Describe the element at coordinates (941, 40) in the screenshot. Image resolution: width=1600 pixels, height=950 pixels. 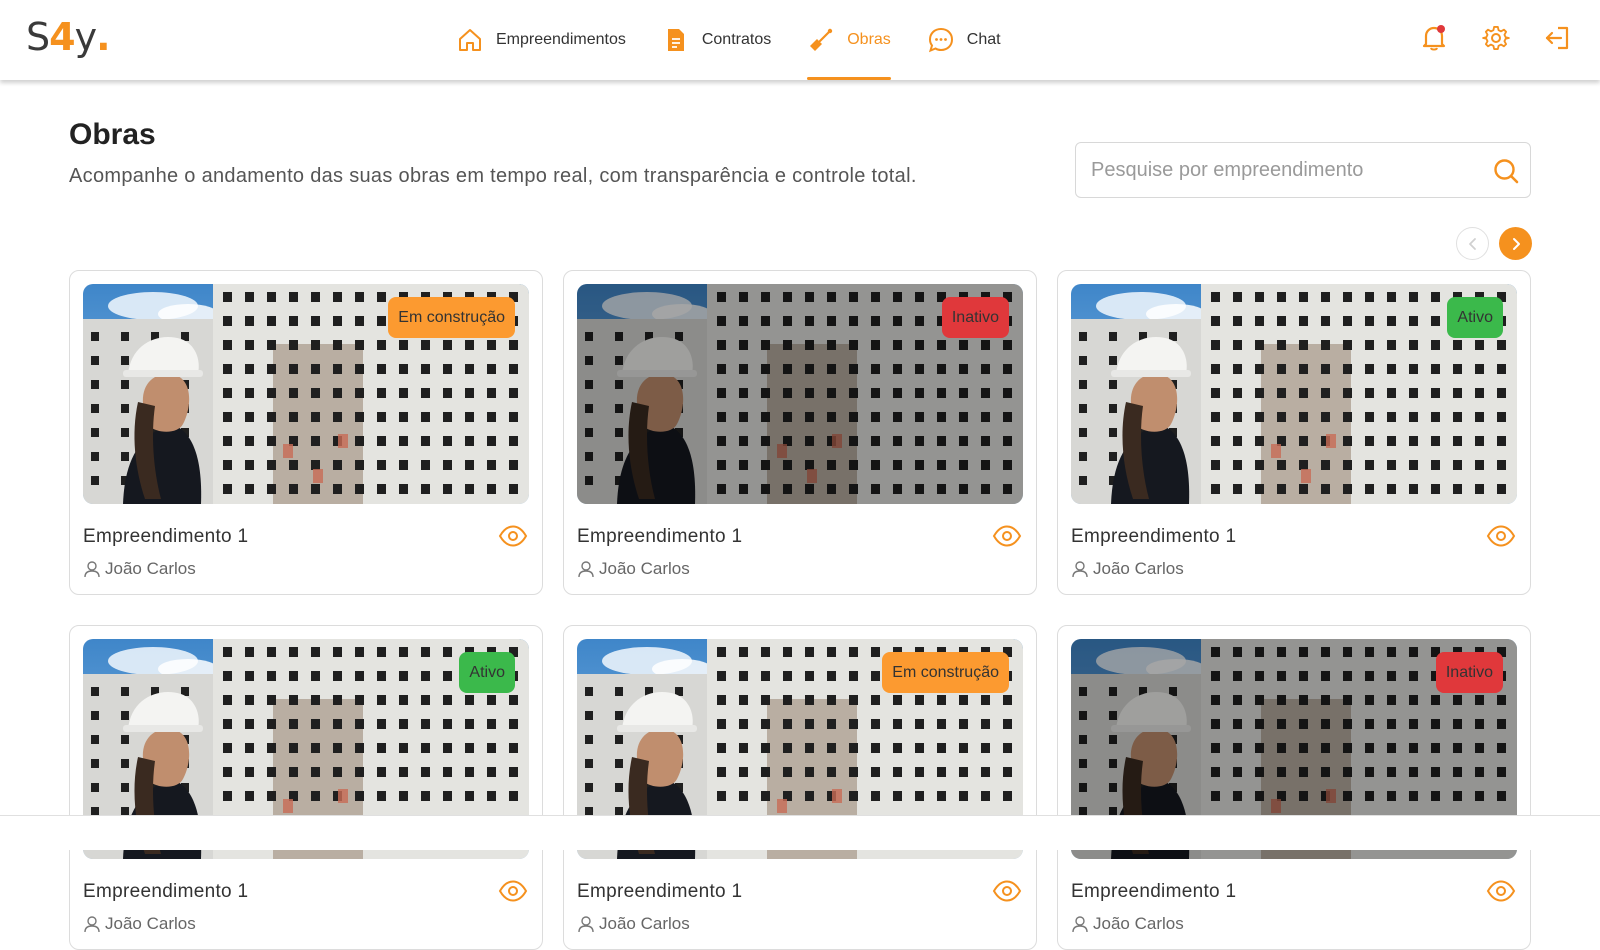
I see `chat-icon` at that location.